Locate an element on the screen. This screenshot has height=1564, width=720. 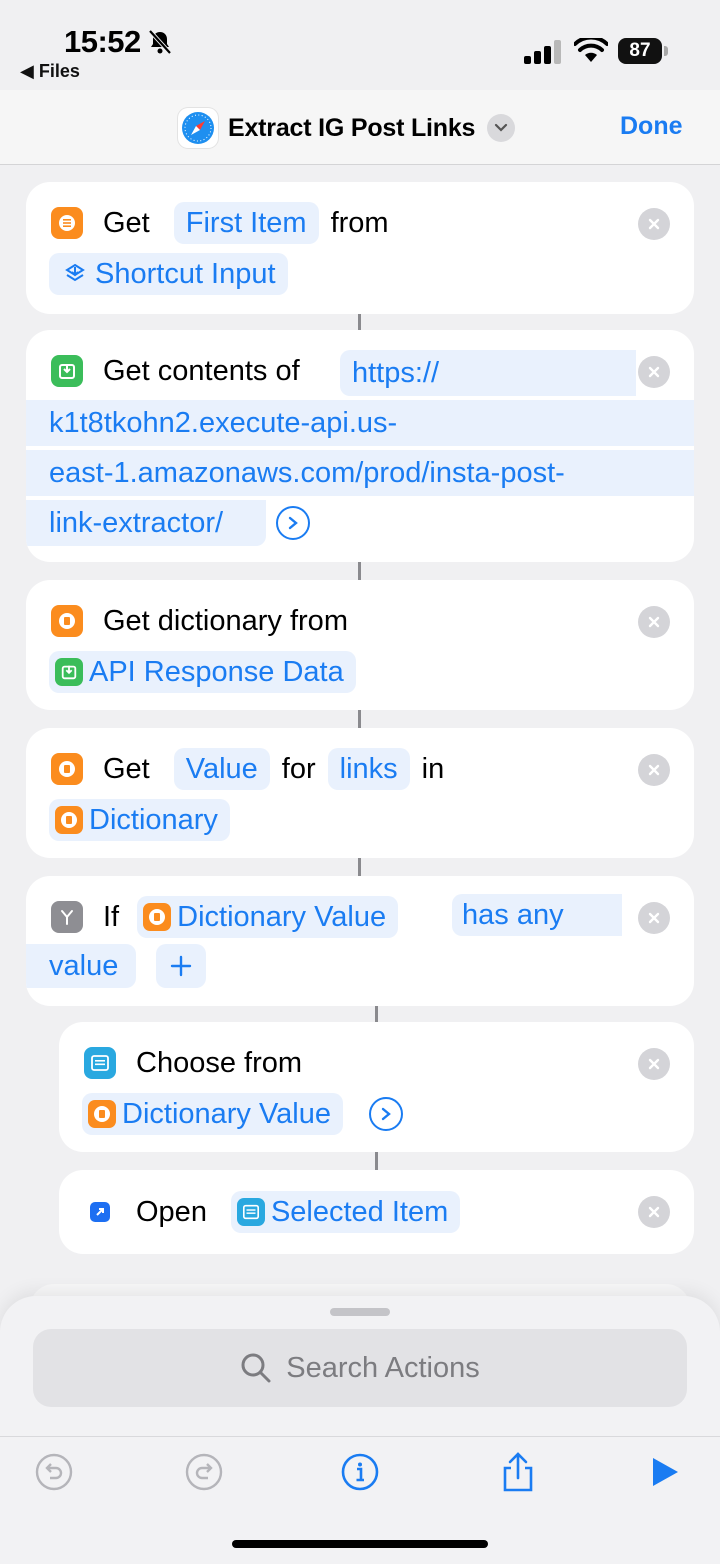
api-response-label: API Response Data is located at coordinates (216, 671).